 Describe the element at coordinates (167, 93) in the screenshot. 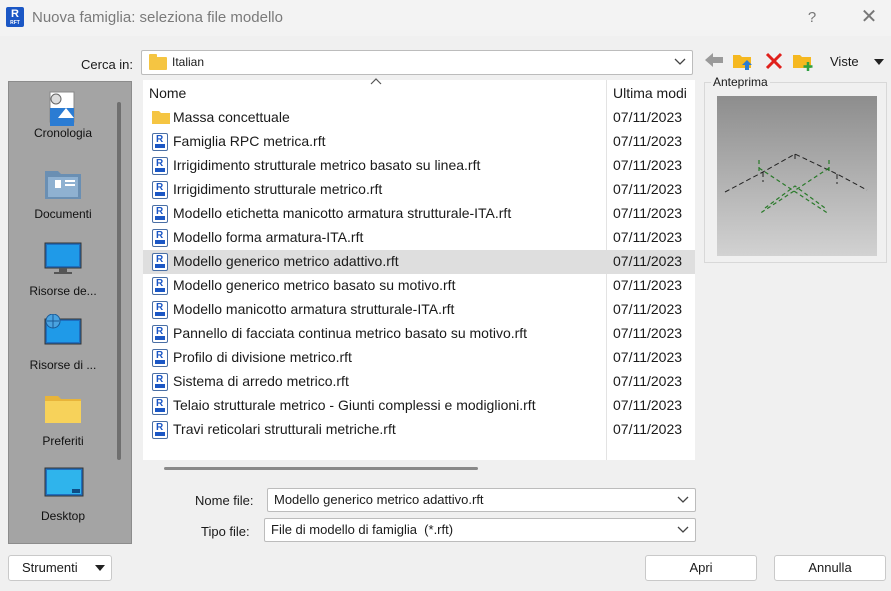

I see `column-header-name: Nome` at that location.